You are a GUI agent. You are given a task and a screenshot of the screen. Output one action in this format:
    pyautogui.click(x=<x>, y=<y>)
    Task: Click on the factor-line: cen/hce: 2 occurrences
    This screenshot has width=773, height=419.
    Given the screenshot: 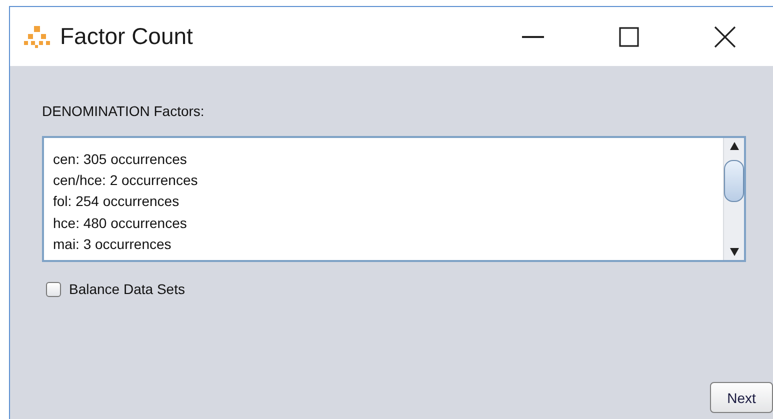 What is the action you would take?
    pyautogui.click(x=125, y=180)
    